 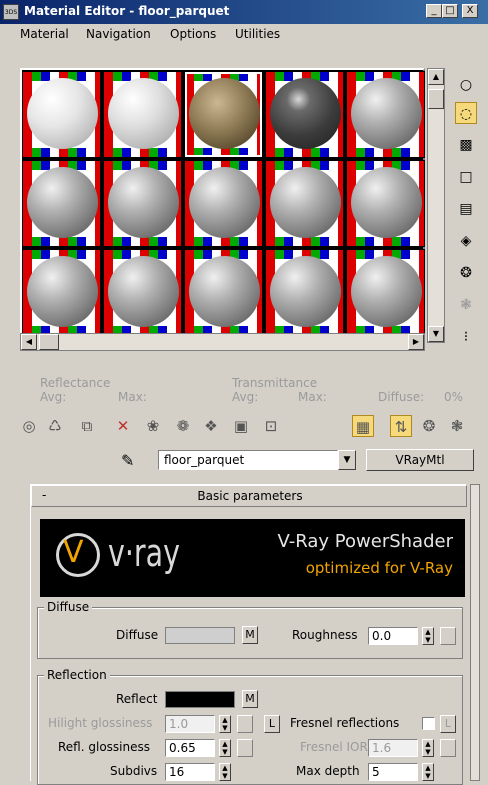 What do you see at coordinates (44, 34) in the screenshot?
I see `menu-material: Material` at bounding box center [44, 34].